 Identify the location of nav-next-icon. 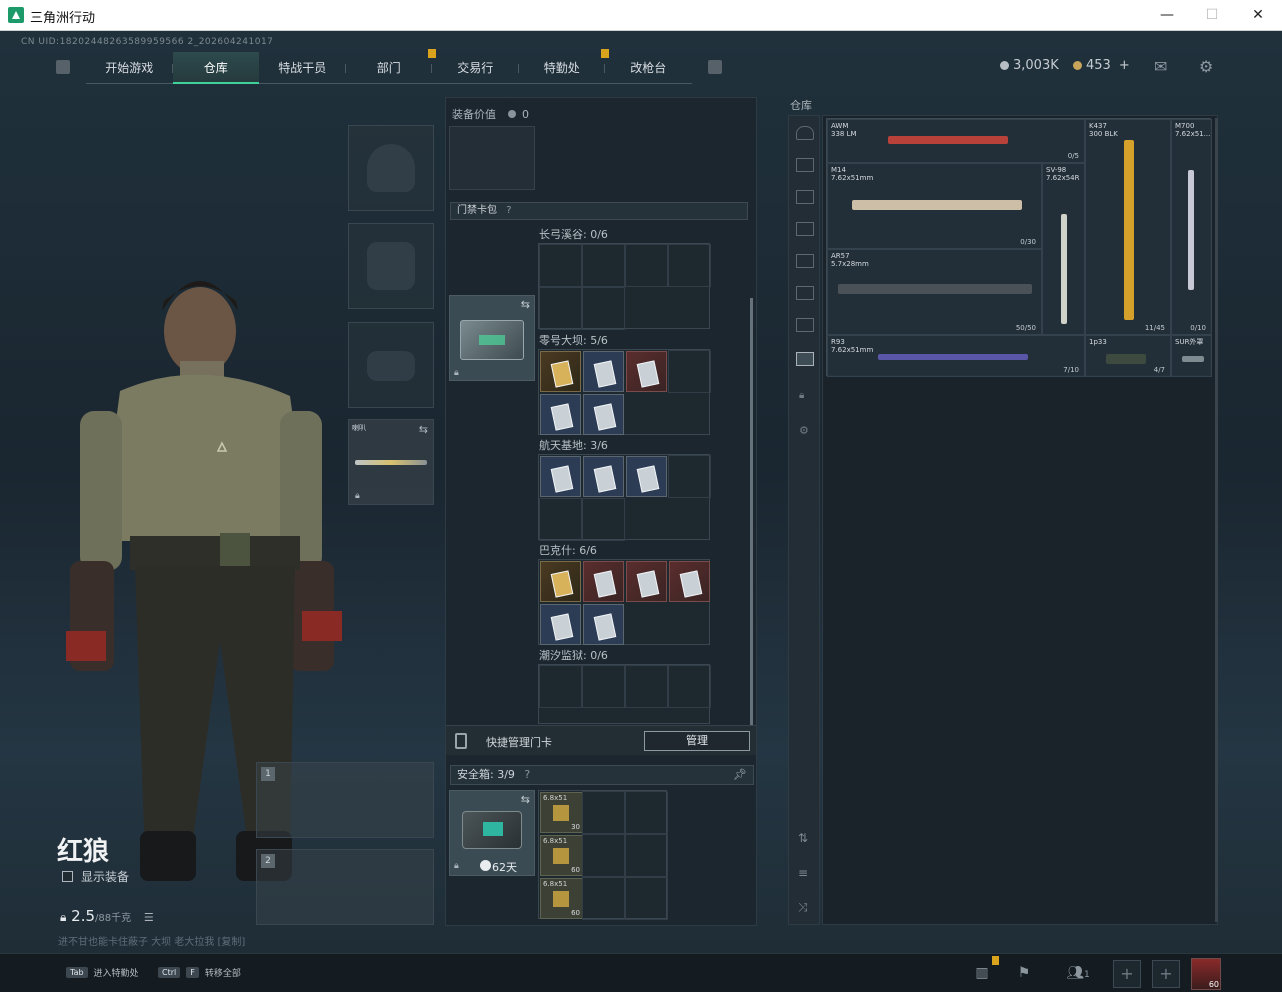
(715, 67).